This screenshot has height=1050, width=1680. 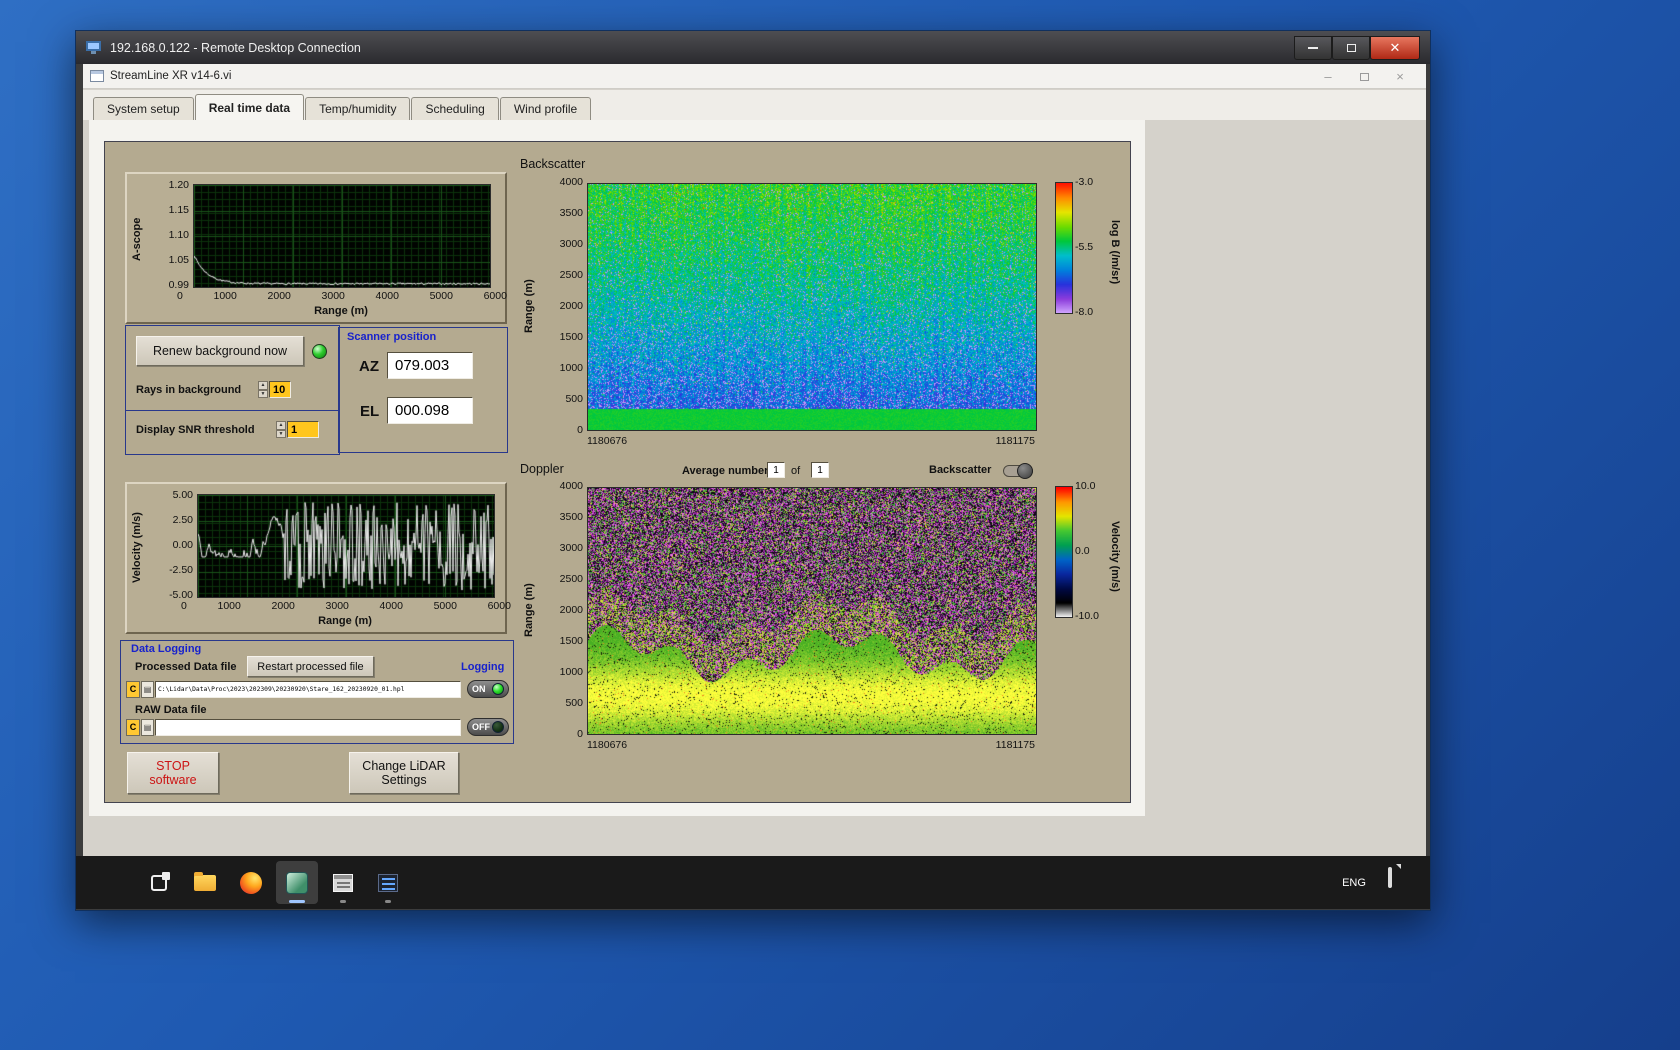 What do you see at coordinates (776, 470) in the screenshot?
I see `average-current-field: 1` at bounding box center [776, 470].